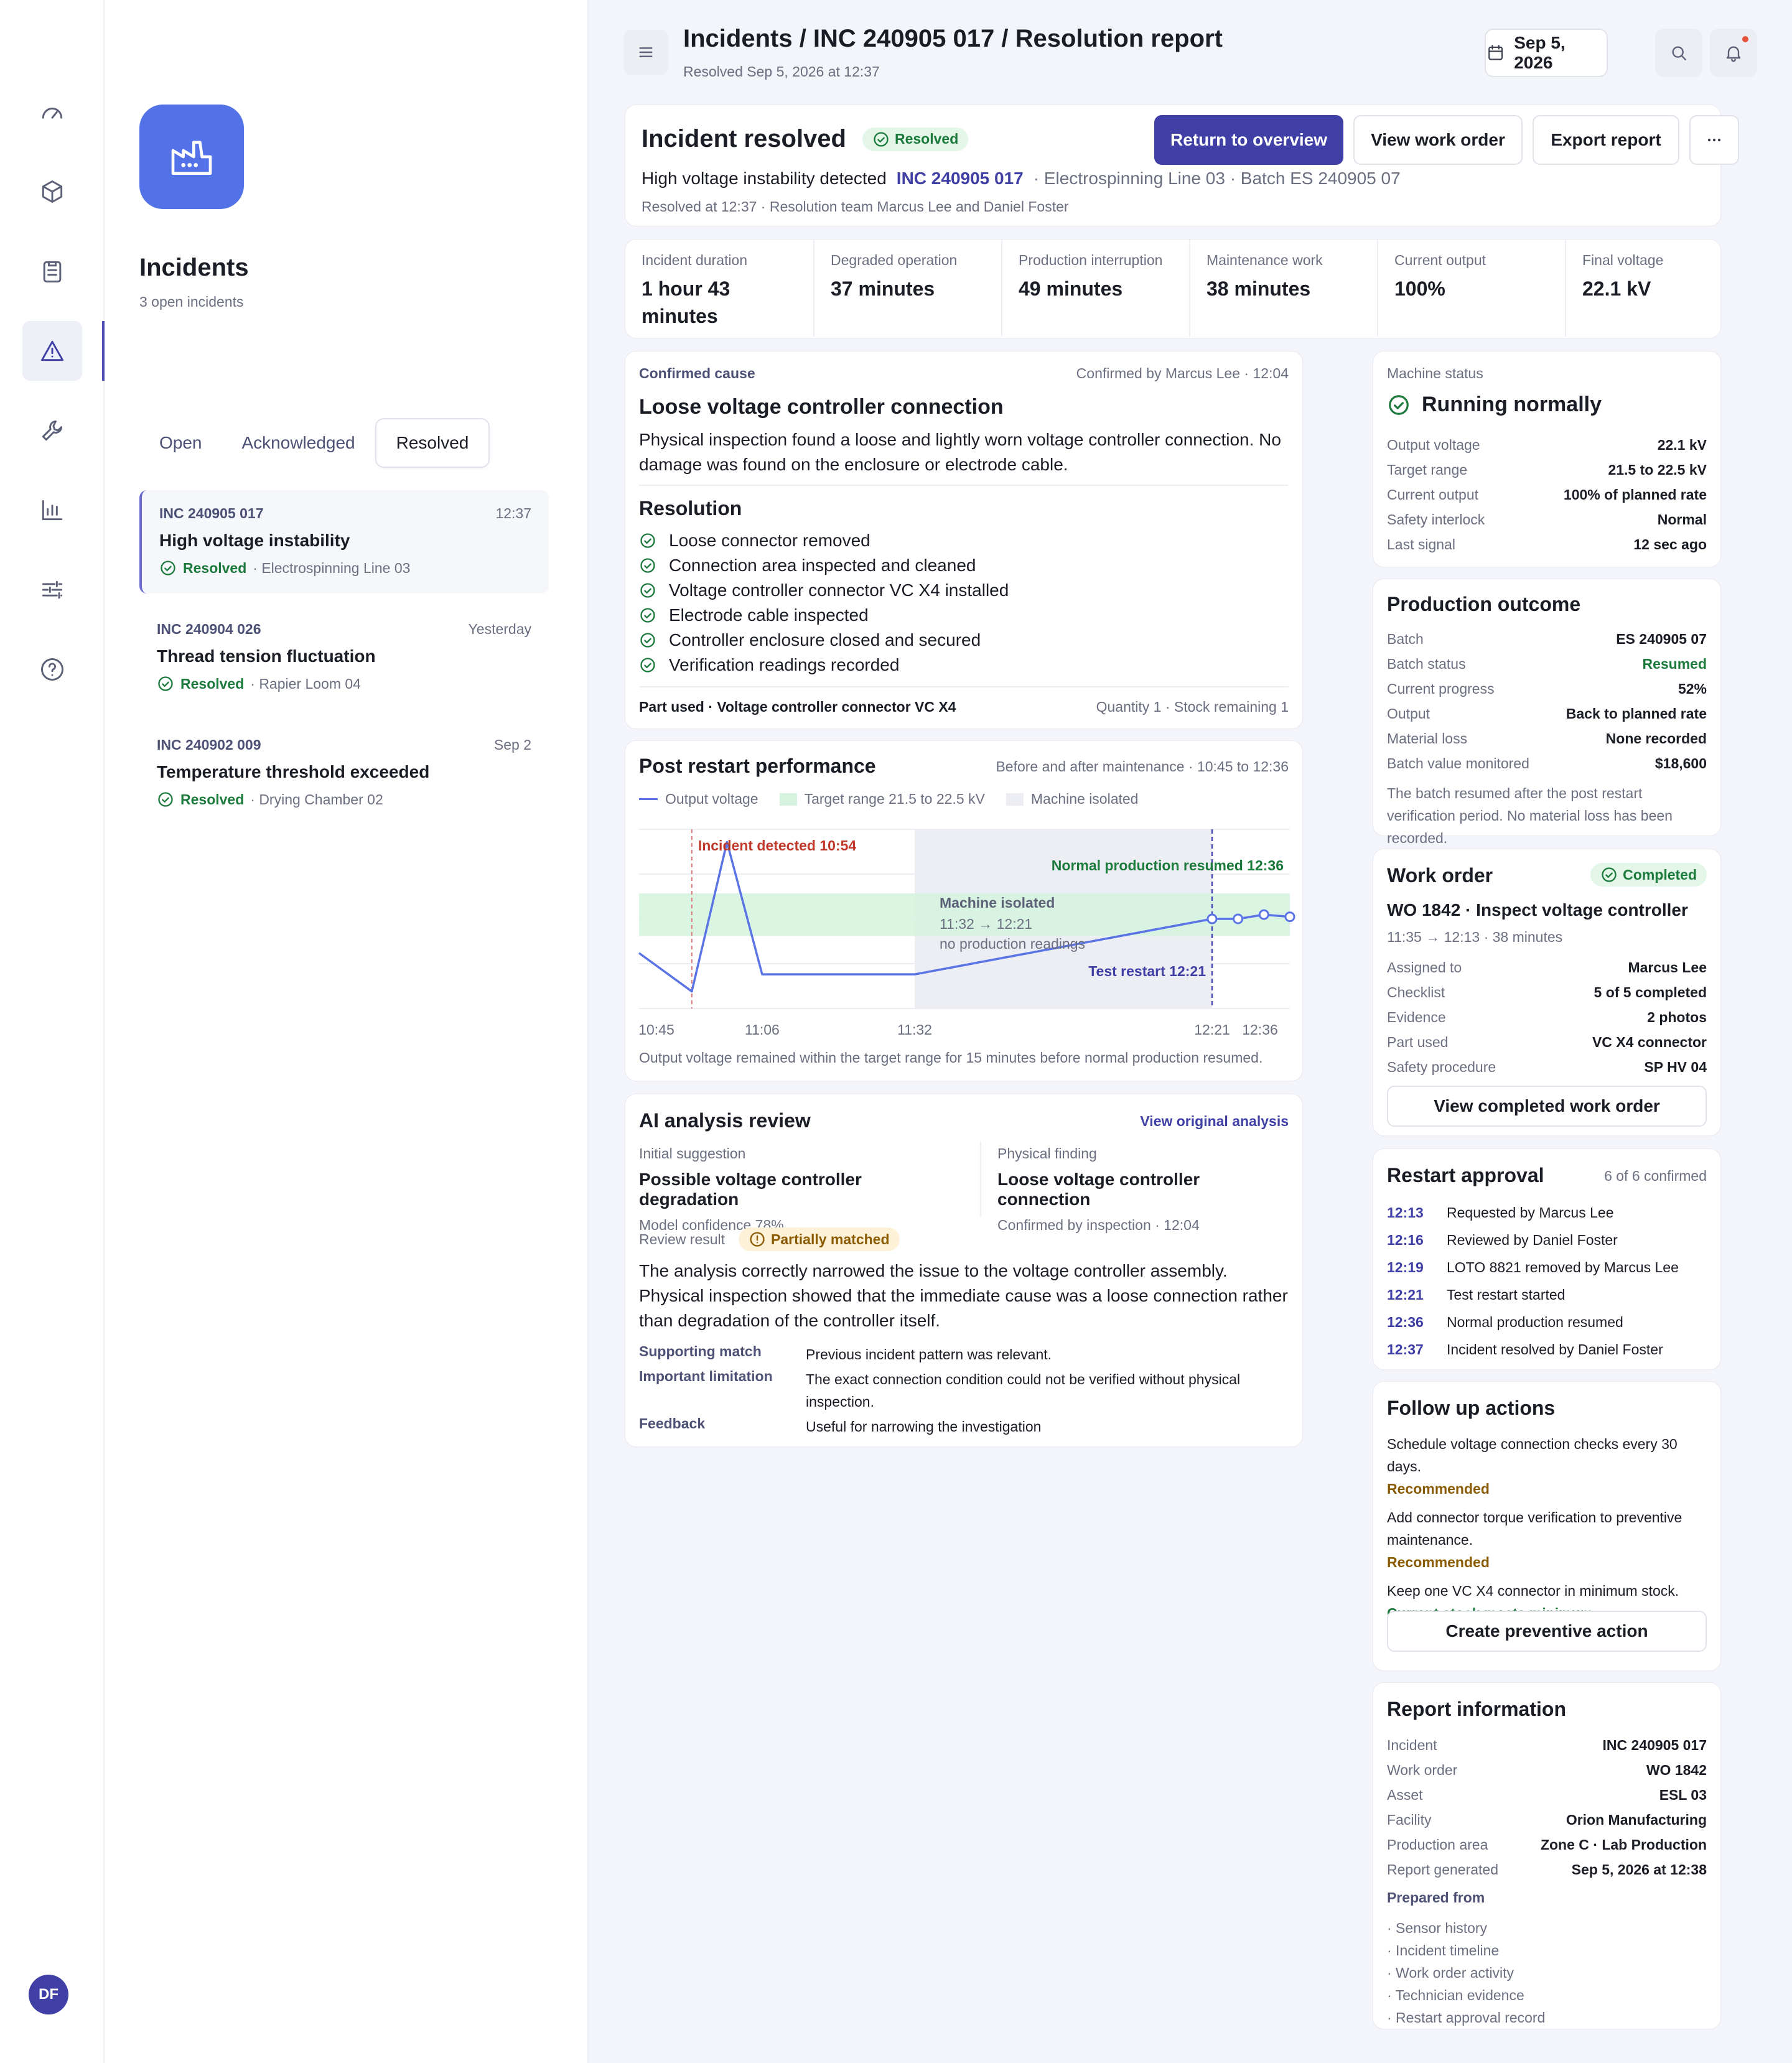 Image resolution: width=1792 pixels, height=2063 pixels. Describe the element at coordinates (1547, 738) in the screenshot. I see `kv-row: Material loss None recorded` at that location.